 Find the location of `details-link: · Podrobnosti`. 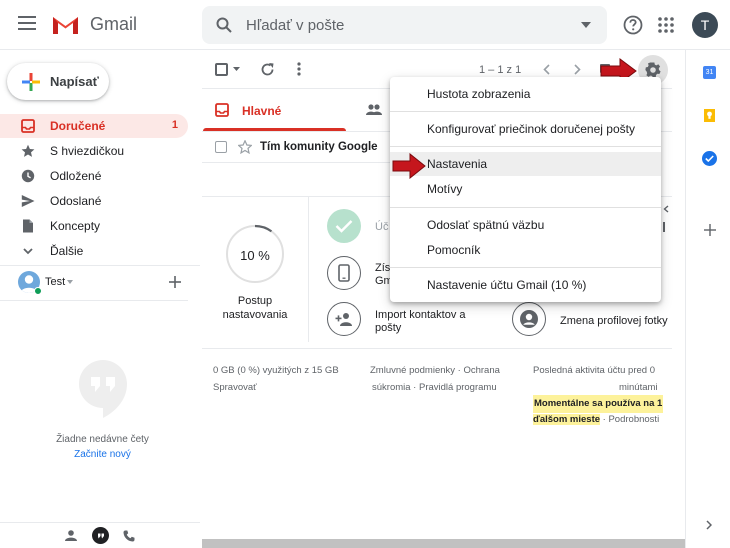

details-link: · Podrobnosti is located at coordinates (630, 419).